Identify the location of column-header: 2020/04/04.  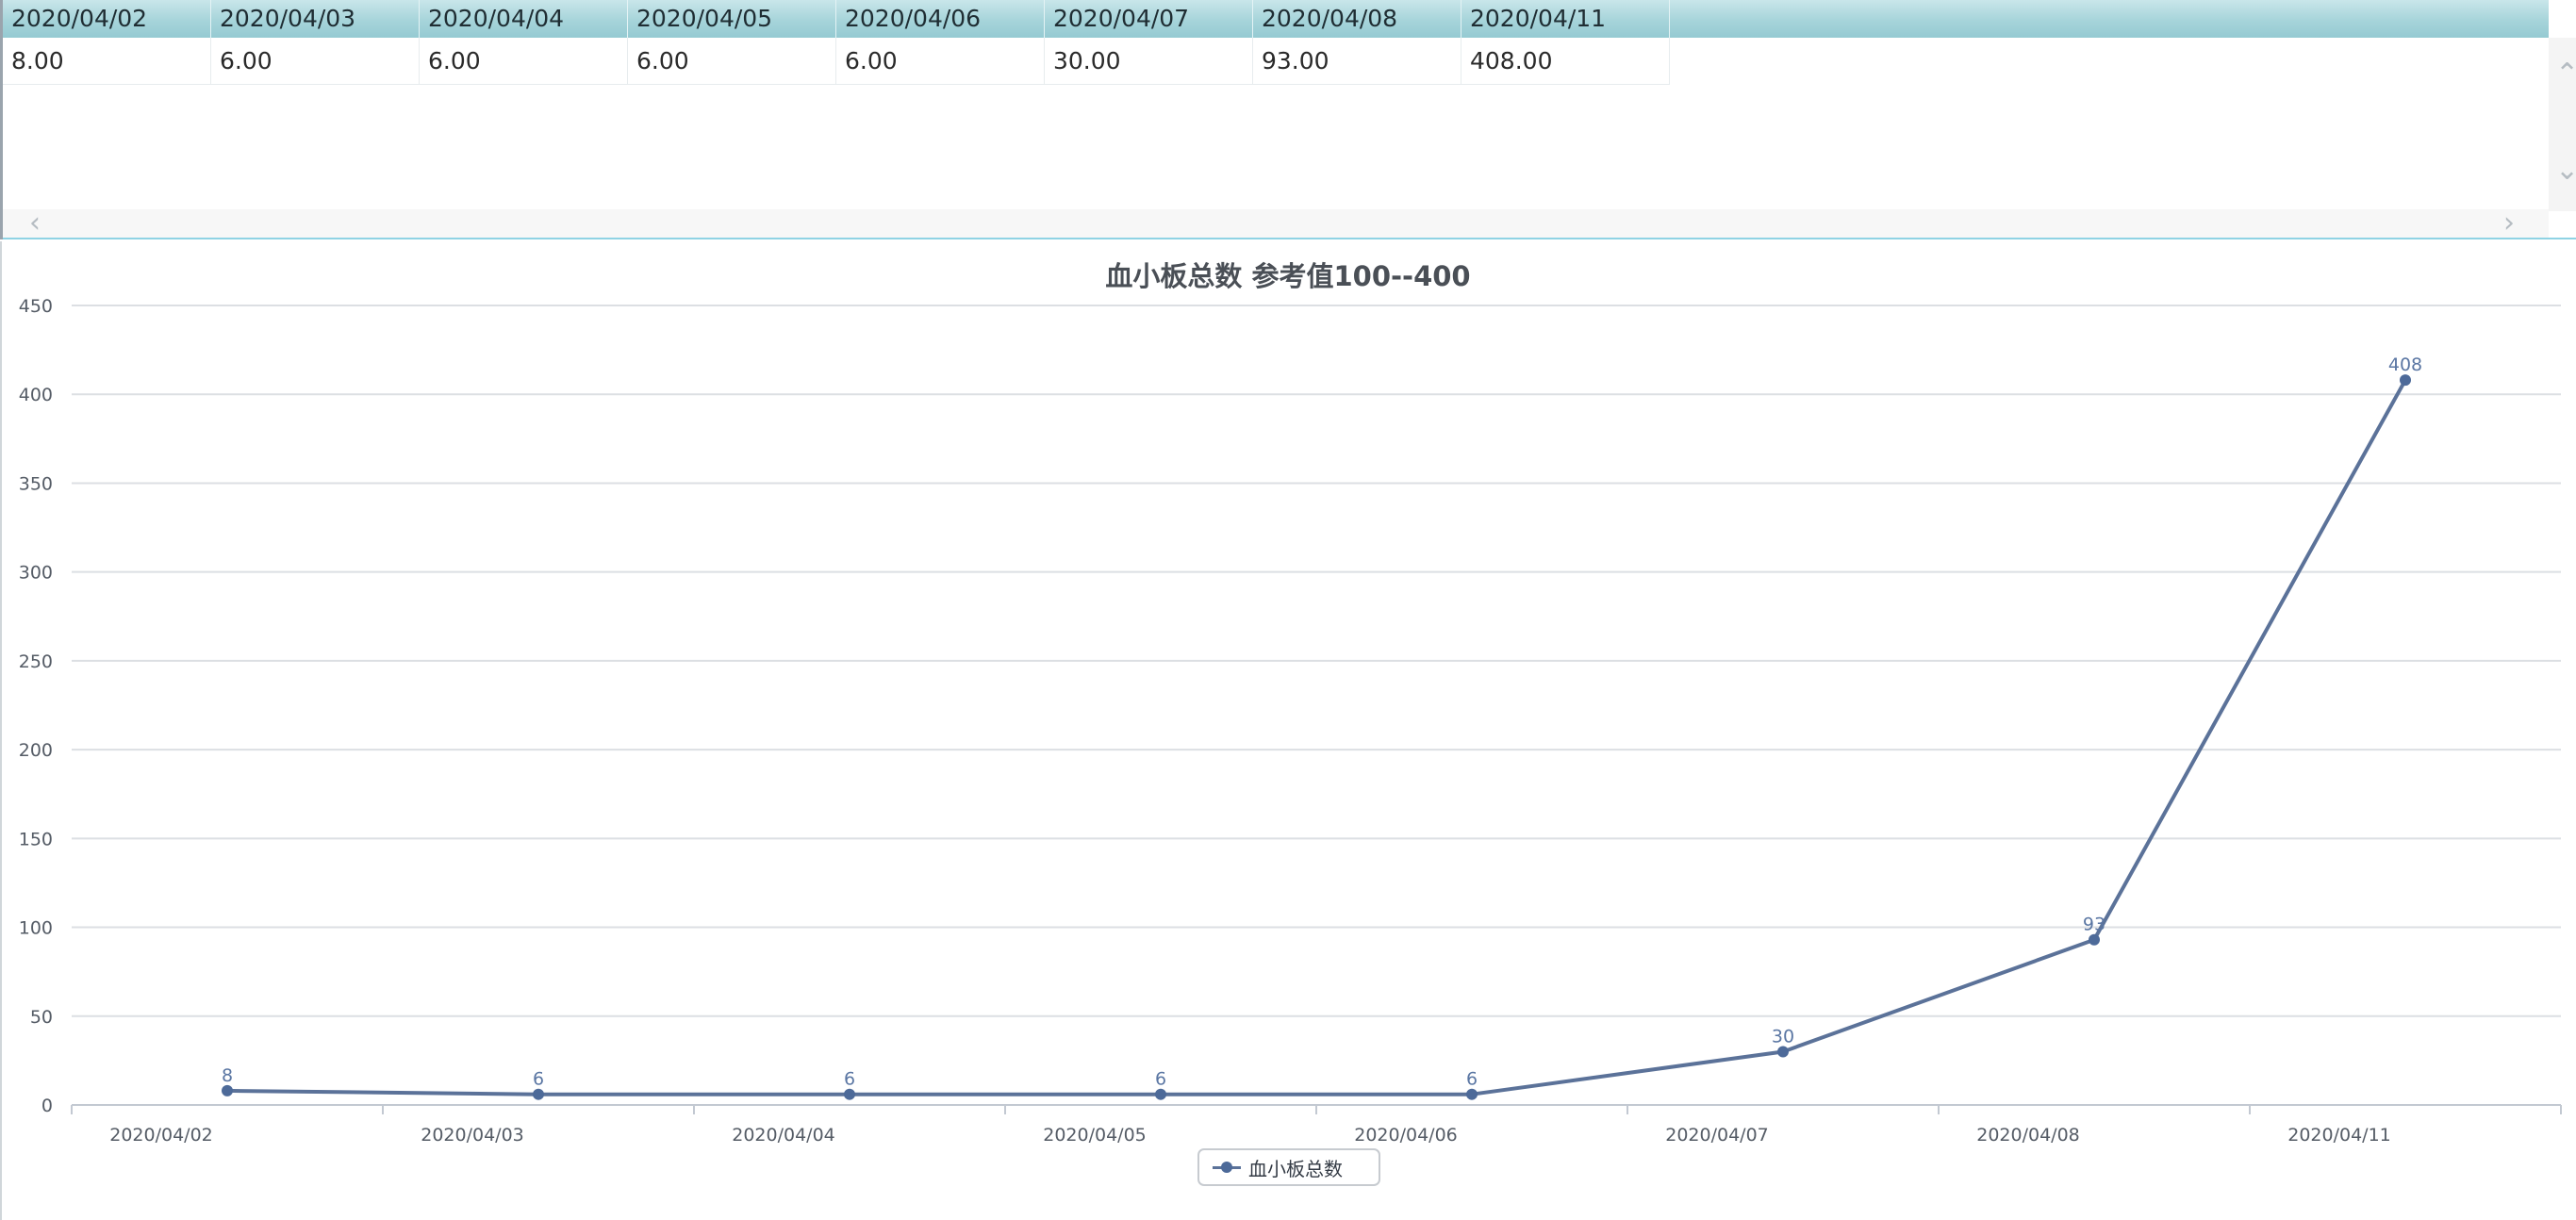
(524, 19).